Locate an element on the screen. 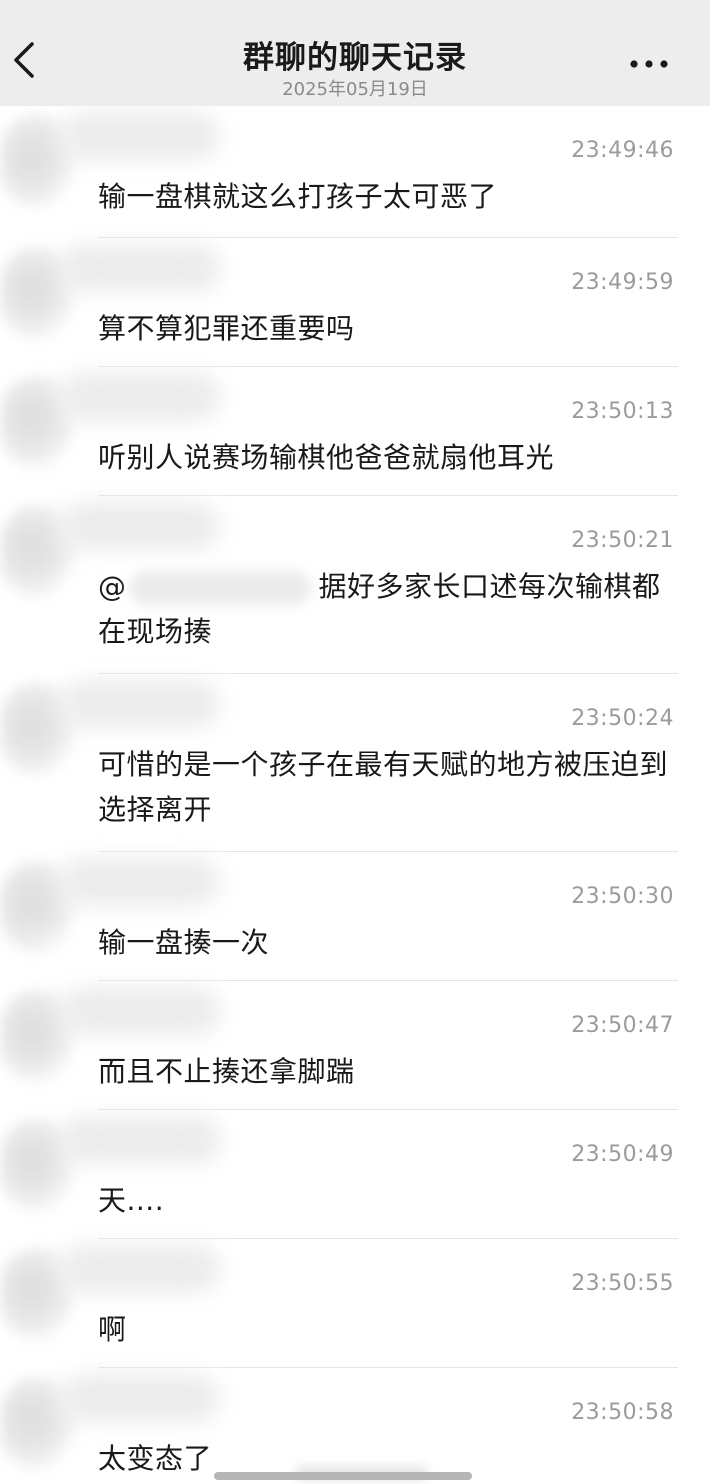 This screenshot has height=1484, width=710. message-text: 输一盘揍一次 is located at coordinates (184, 942).